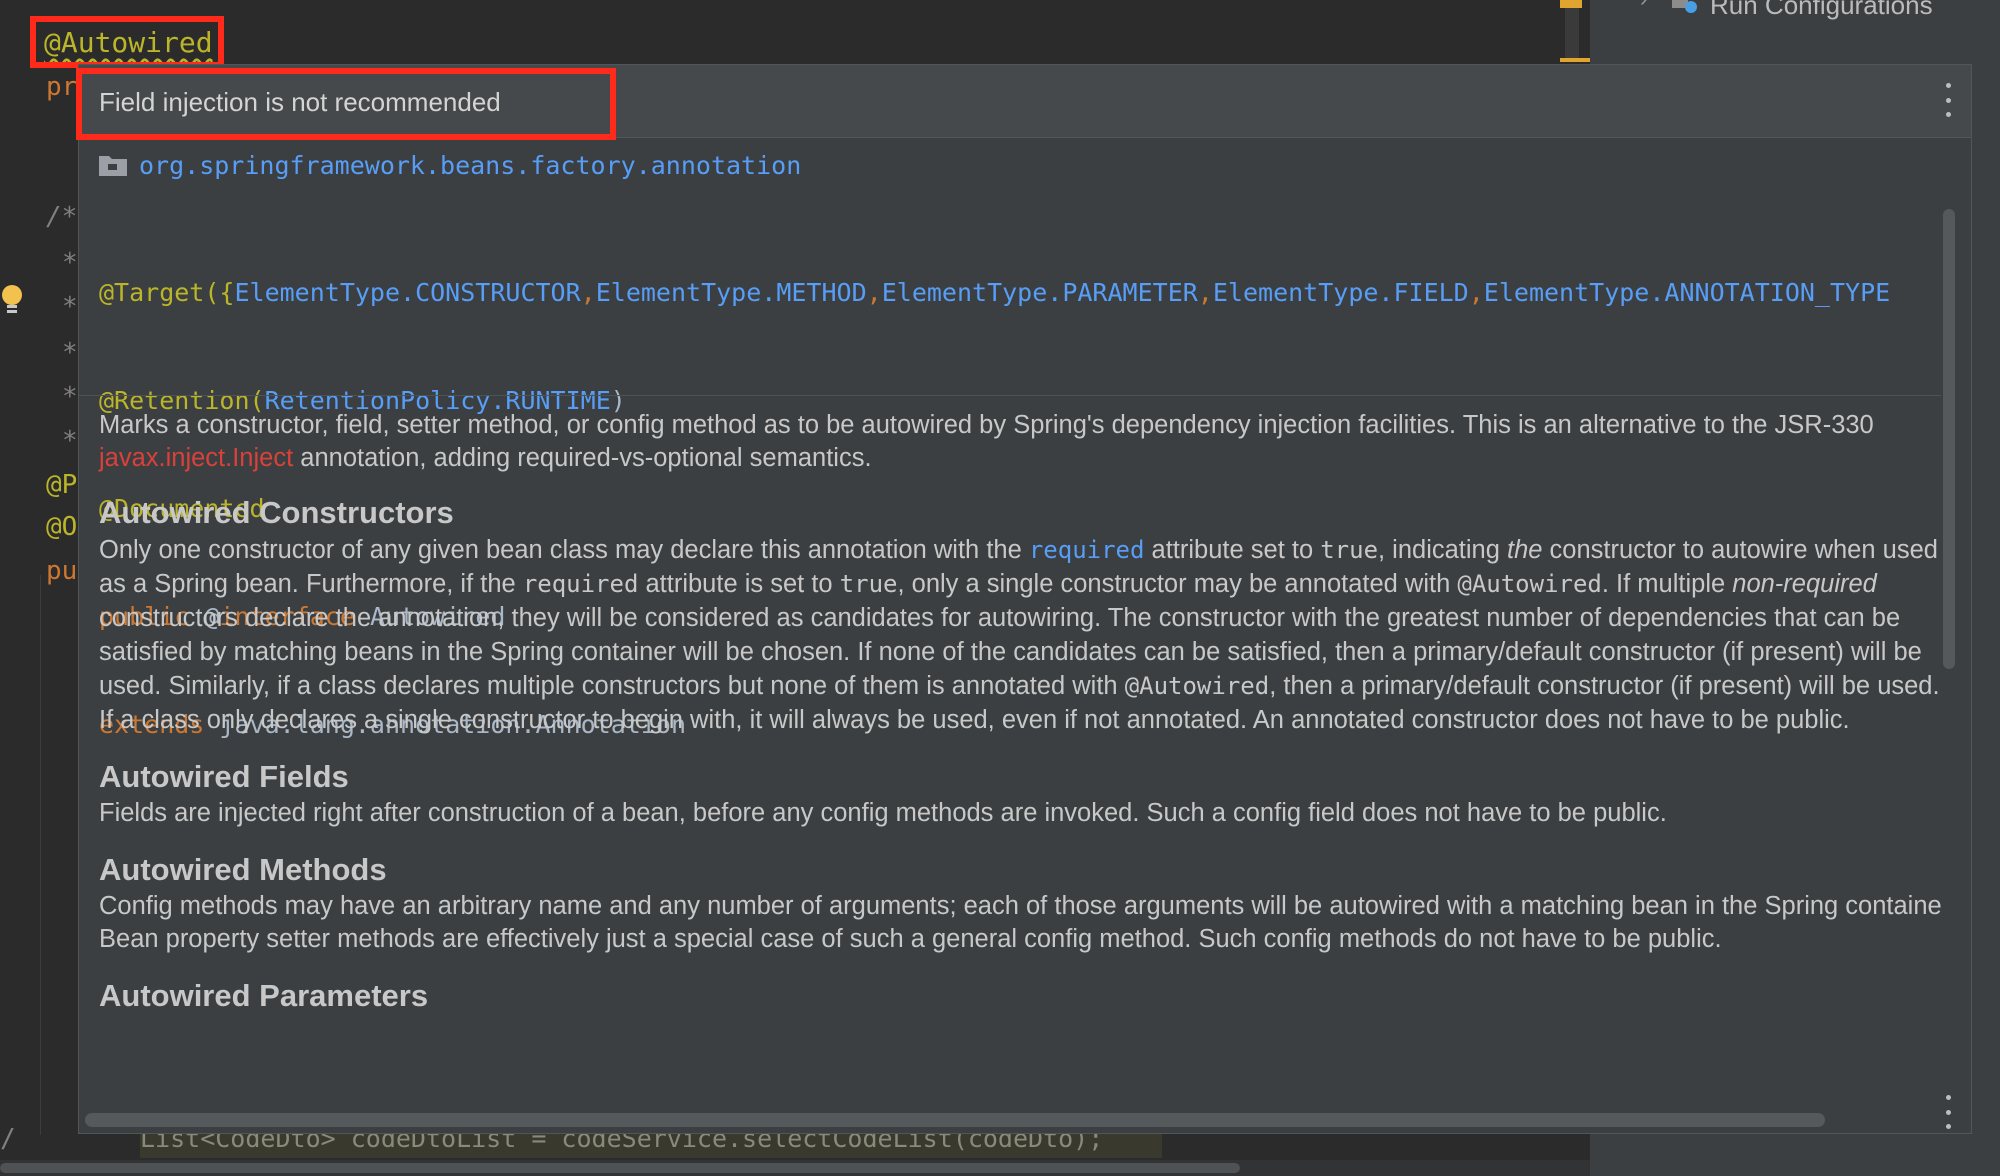  Describe the element at coordinates (127, 42) in the screenshot. I see `highlight-box-annotation` at that location.